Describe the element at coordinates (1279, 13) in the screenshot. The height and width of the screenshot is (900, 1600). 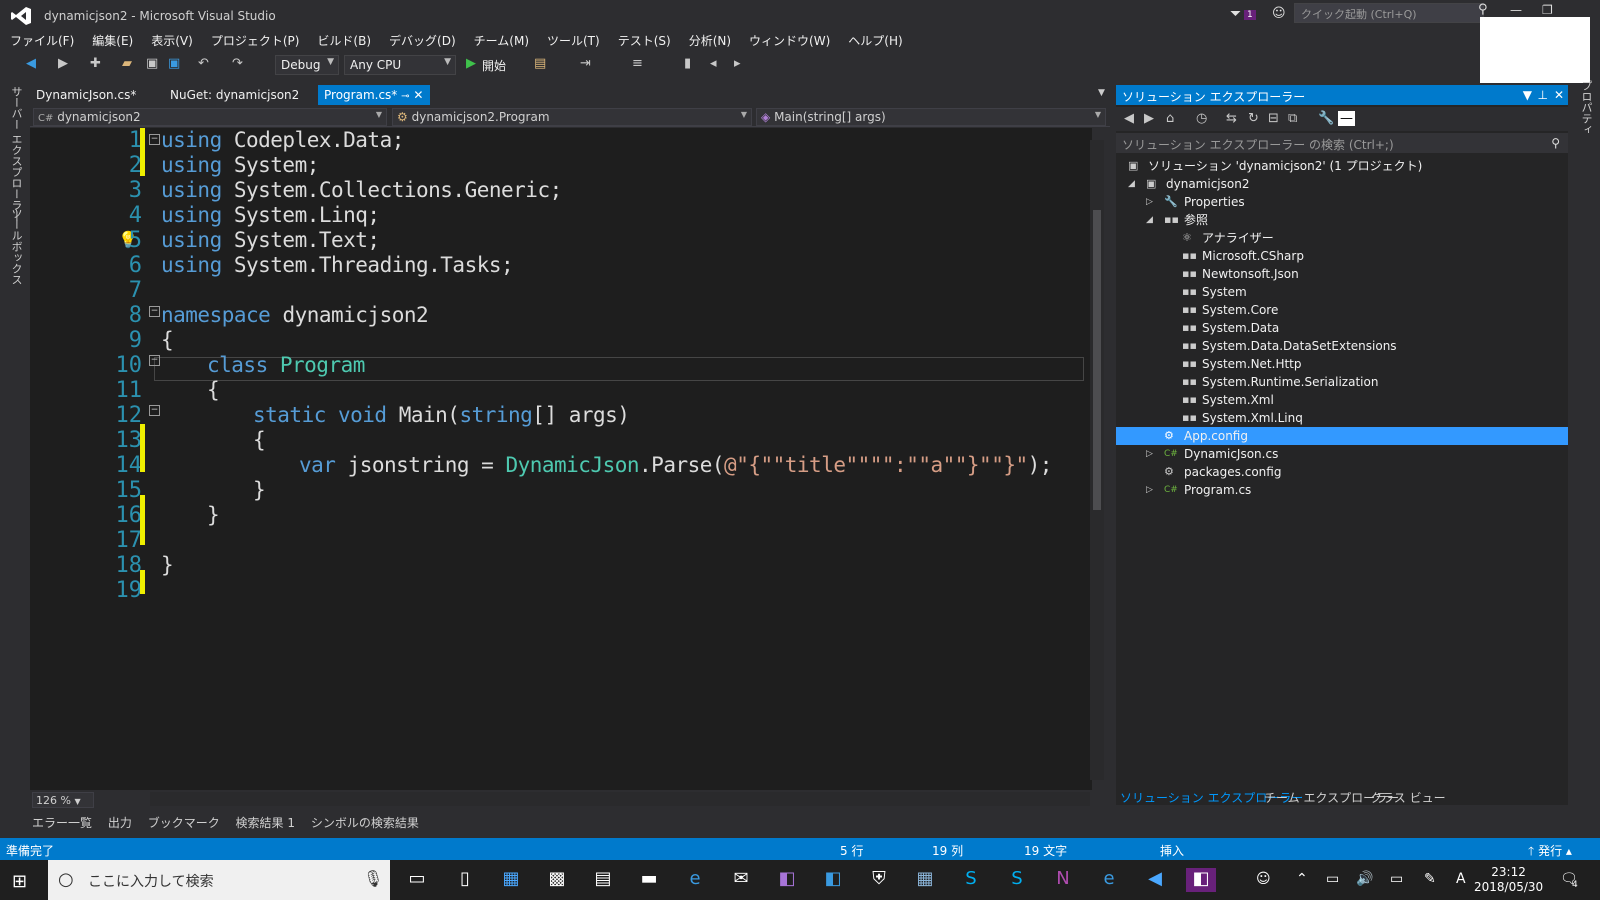
I see `feedback-icon: ☺` at that location.